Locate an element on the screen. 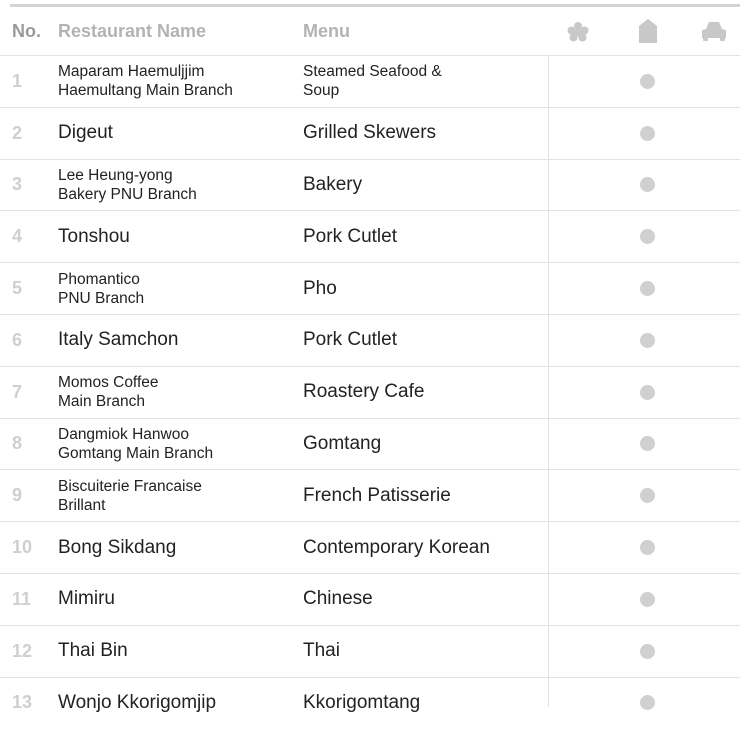 This screenshot has width=740, height=734. restaurant-name-line: Dangmiok Hanwoo is located at coordinates (123, 434).